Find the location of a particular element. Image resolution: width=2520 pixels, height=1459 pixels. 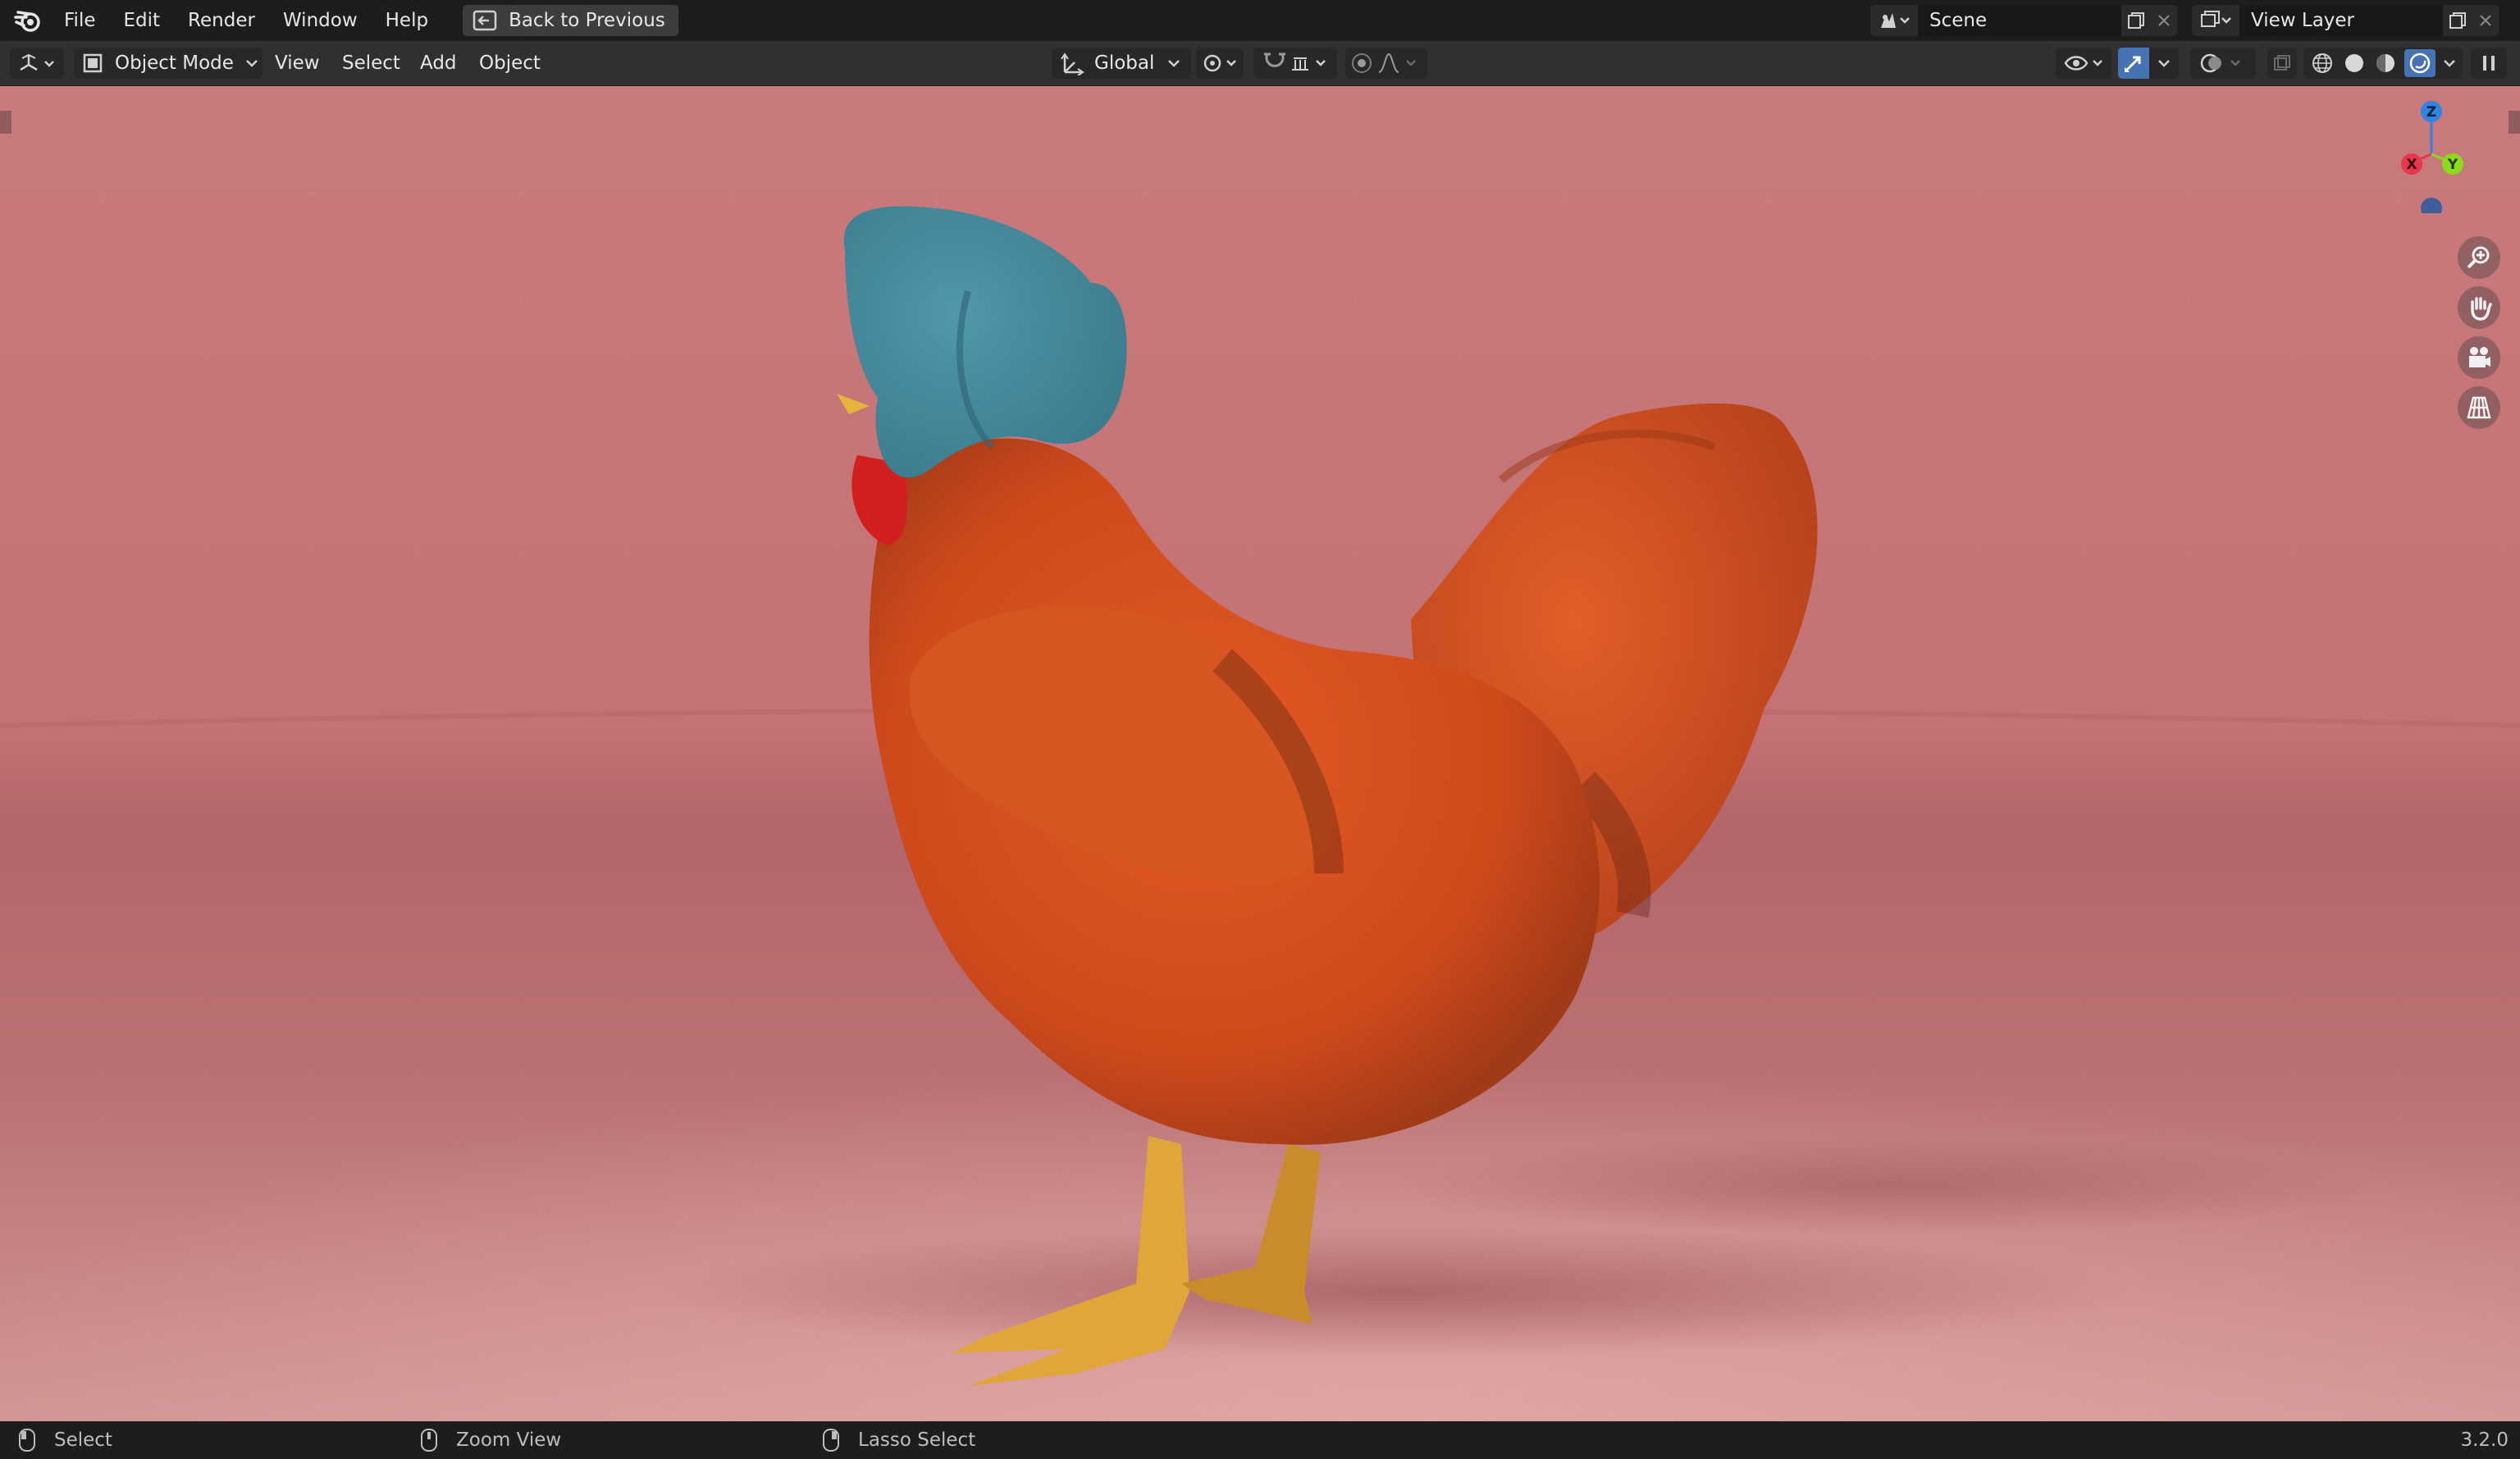

editor-type-button is located at coordinates (37, 63).